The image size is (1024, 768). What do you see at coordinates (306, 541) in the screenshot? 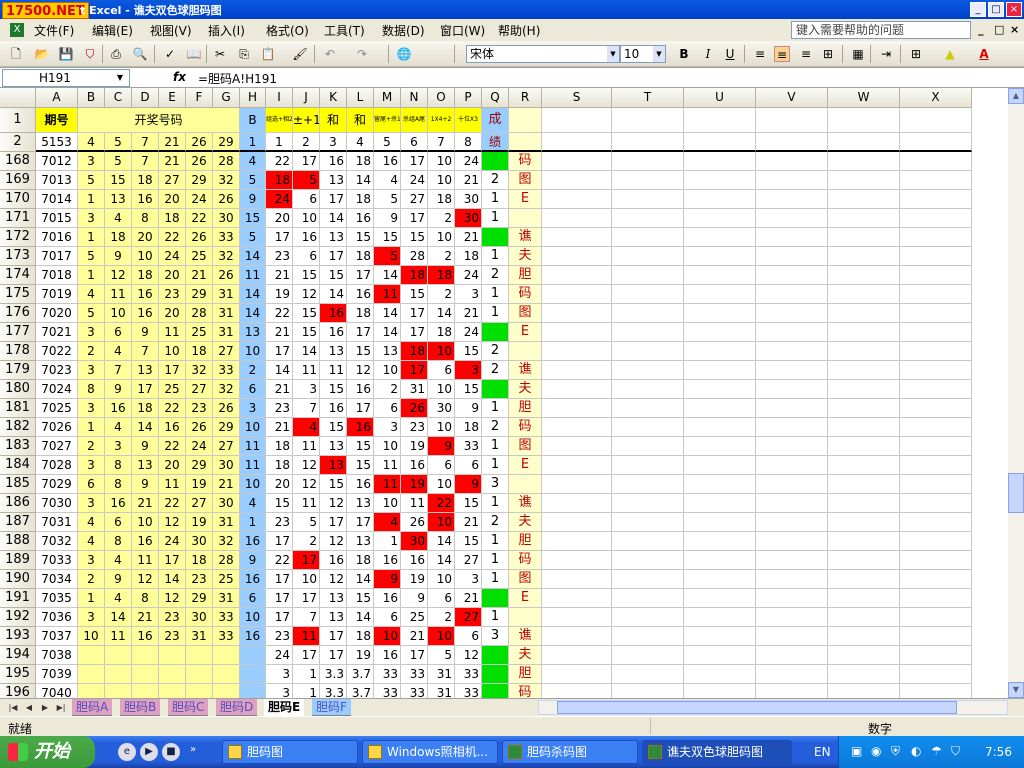
I see `value-cell: 2` at bounding box center [306, 541].